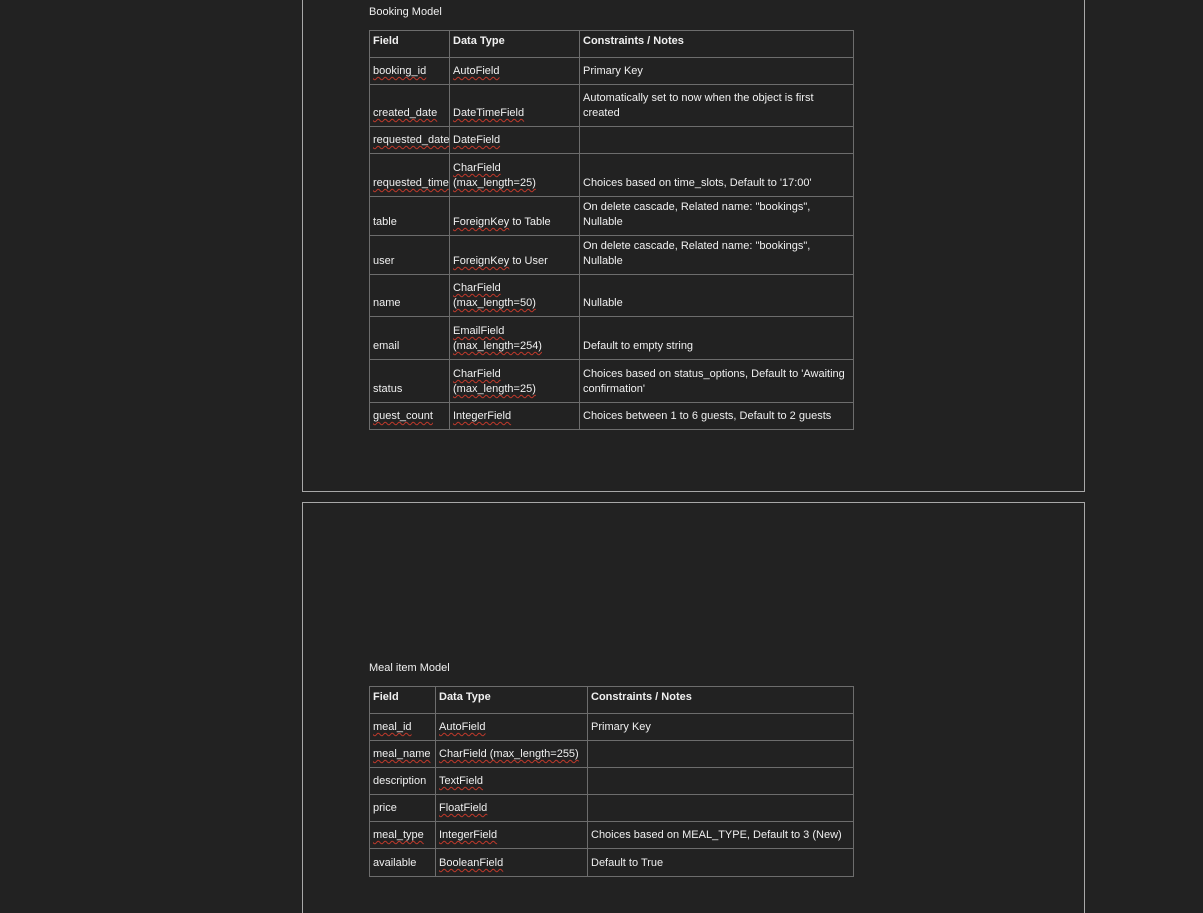  I want to click on notes-line-1: Nullable, so click(603, 303).